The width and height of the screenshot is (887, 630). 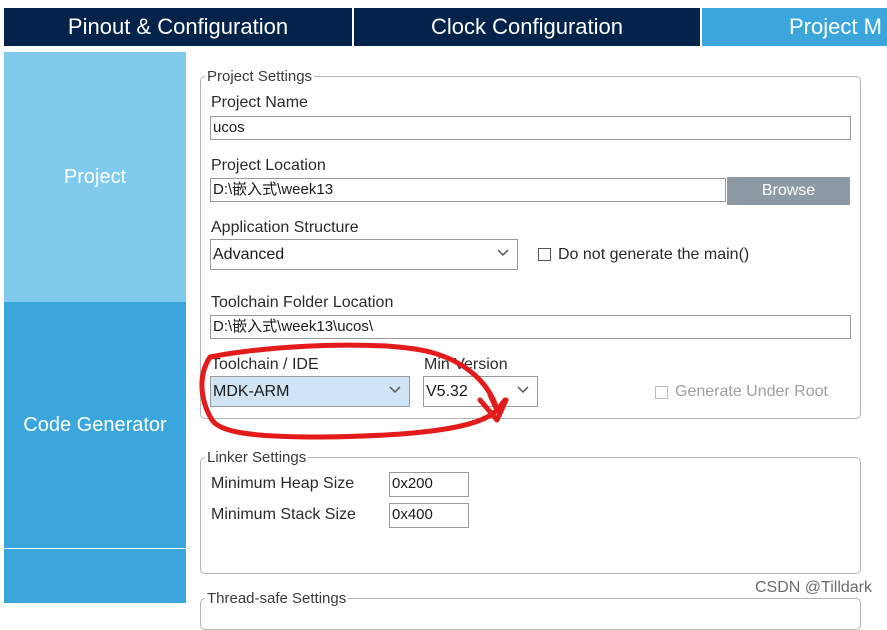 What do you see at coordinates (813, 587) in the screenshot?
I see `watermark: CSDN @Tilldark` at bounding box center [813, 587].